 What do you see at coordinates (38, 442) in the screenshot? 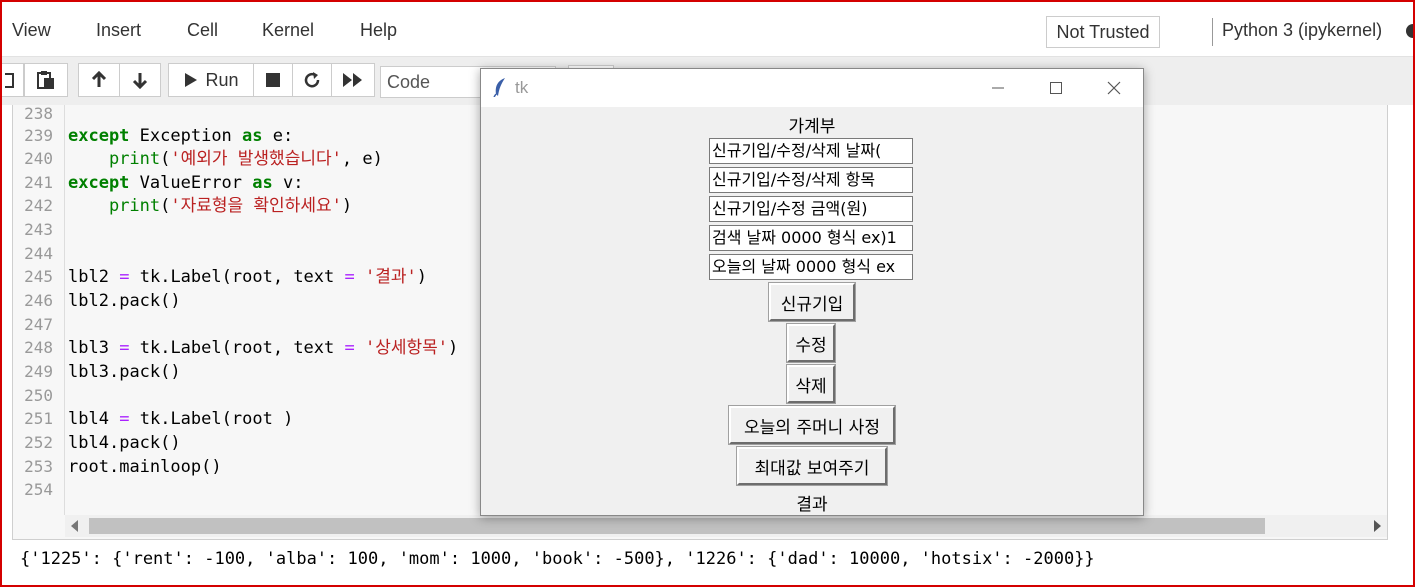
I see `line-number: 252` at bounding box center [38, 442].